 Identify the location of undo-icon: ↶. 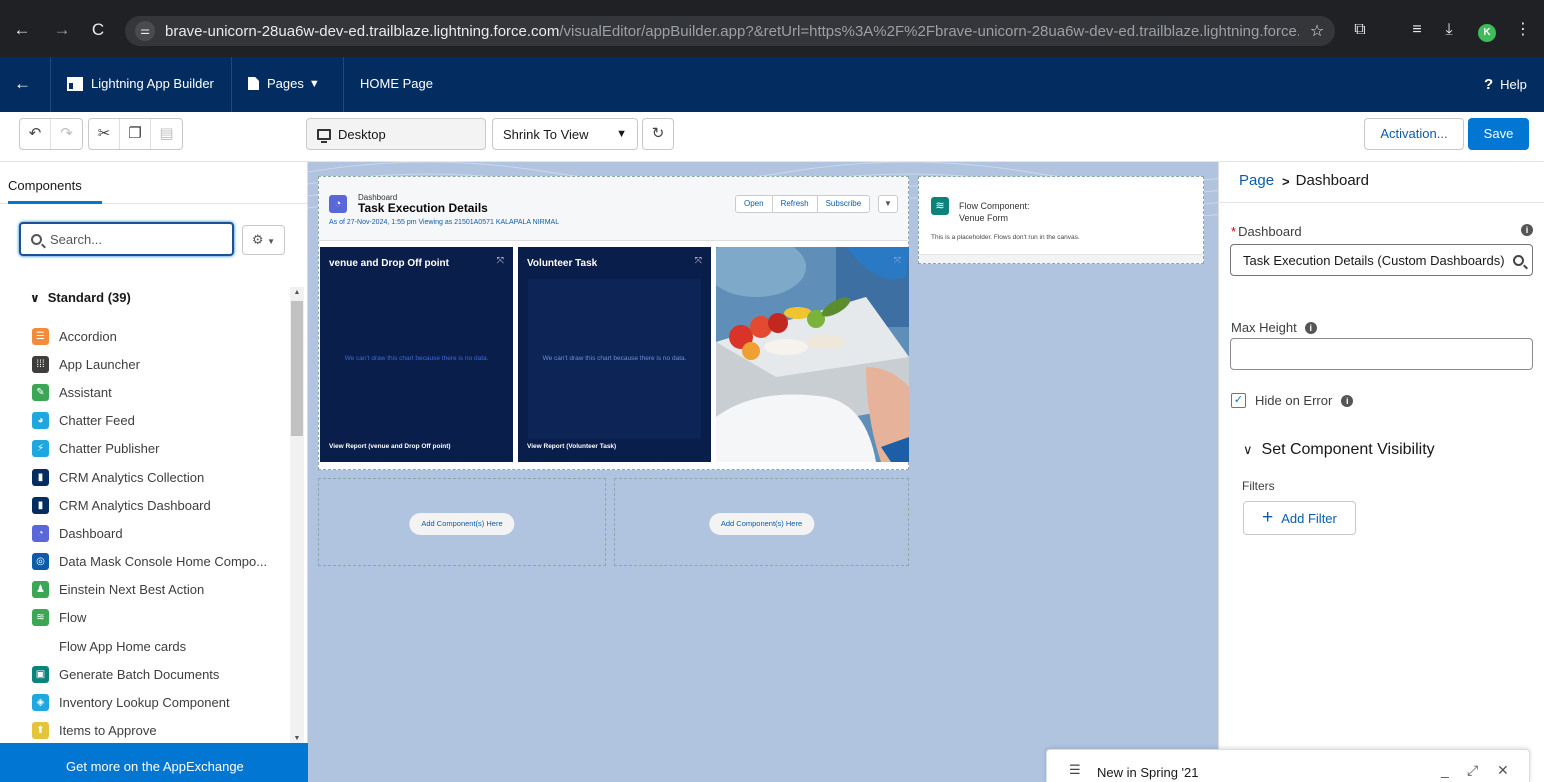
(35, 134).